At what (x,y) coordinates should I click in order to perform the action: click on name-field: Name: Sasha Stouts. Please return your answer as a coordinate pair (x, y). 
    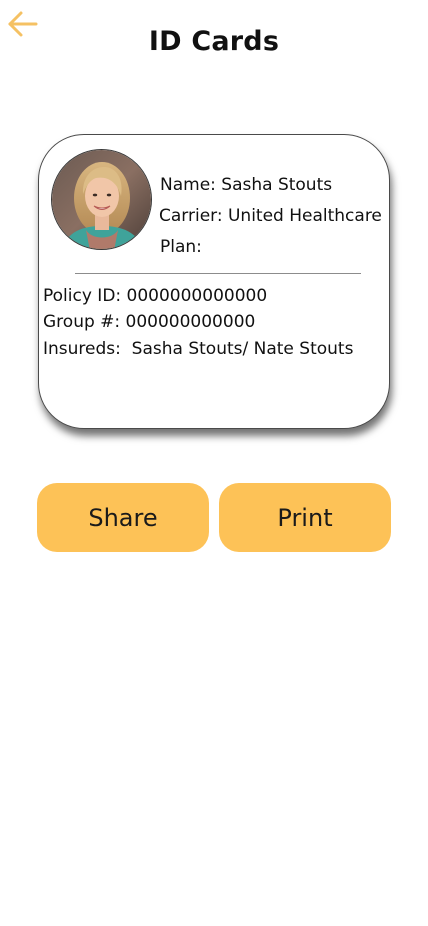
    Looking at the image, I should click on (246, 185).